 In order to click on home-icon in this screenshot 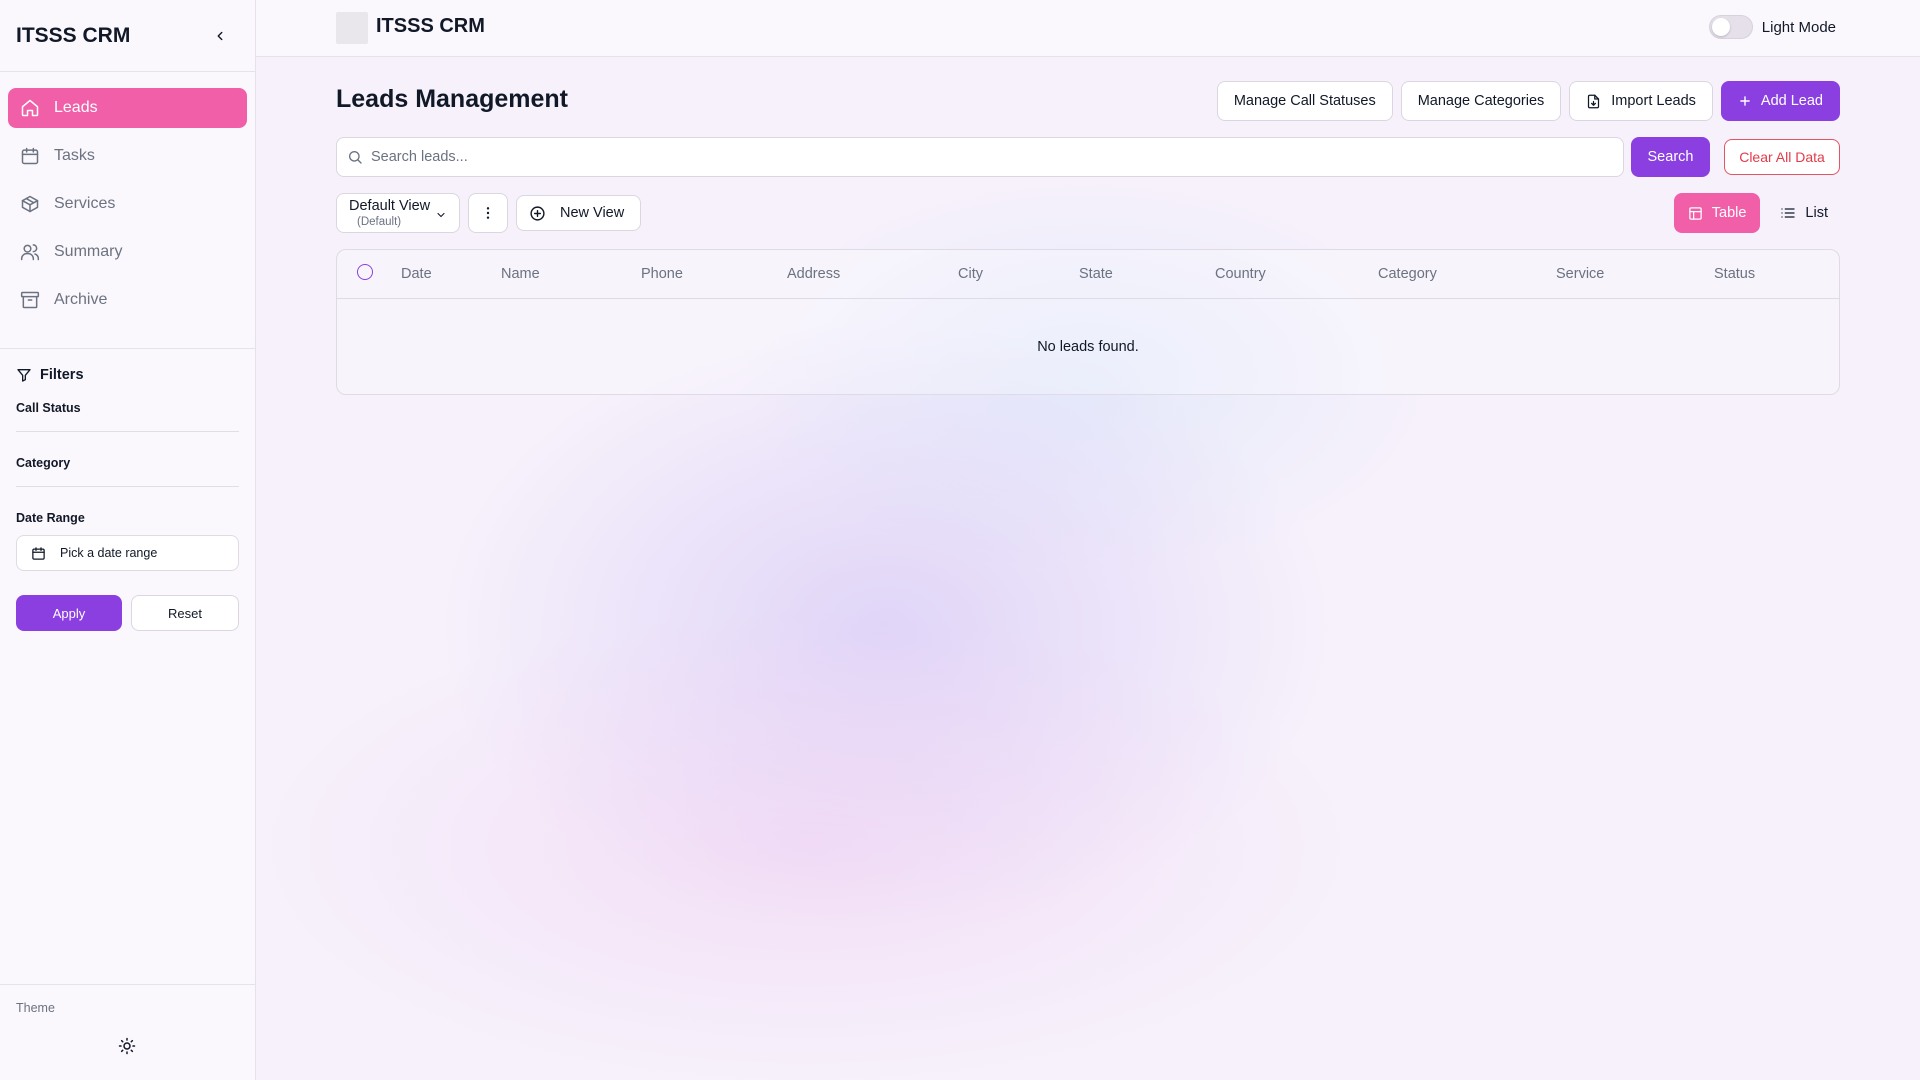, I will do `click(30, 108)`.